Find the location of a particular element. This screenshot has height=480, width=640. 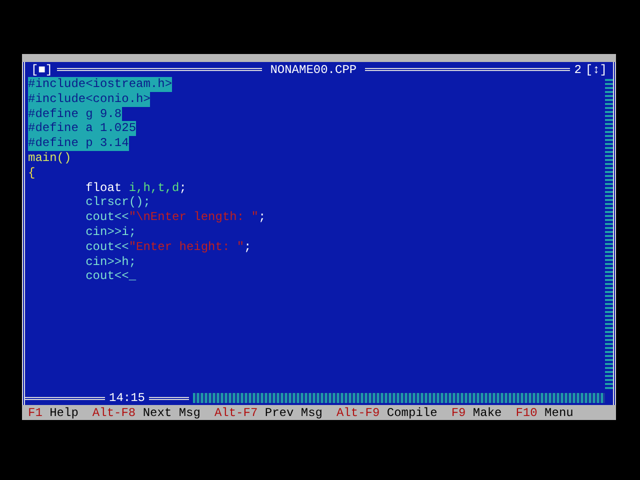

code-line: cin>>i; is located at coordinates (110, 232).